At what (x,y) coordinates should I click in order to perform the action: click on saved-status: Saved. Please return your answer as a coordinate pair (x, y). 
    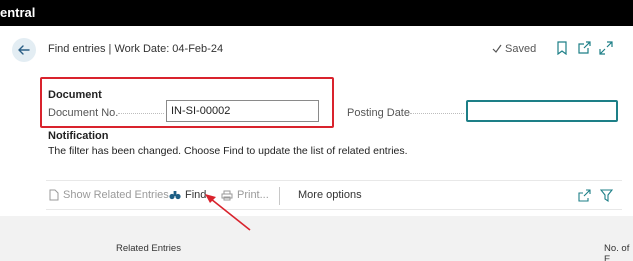
    Looking at the image, I should click on (514, 49).